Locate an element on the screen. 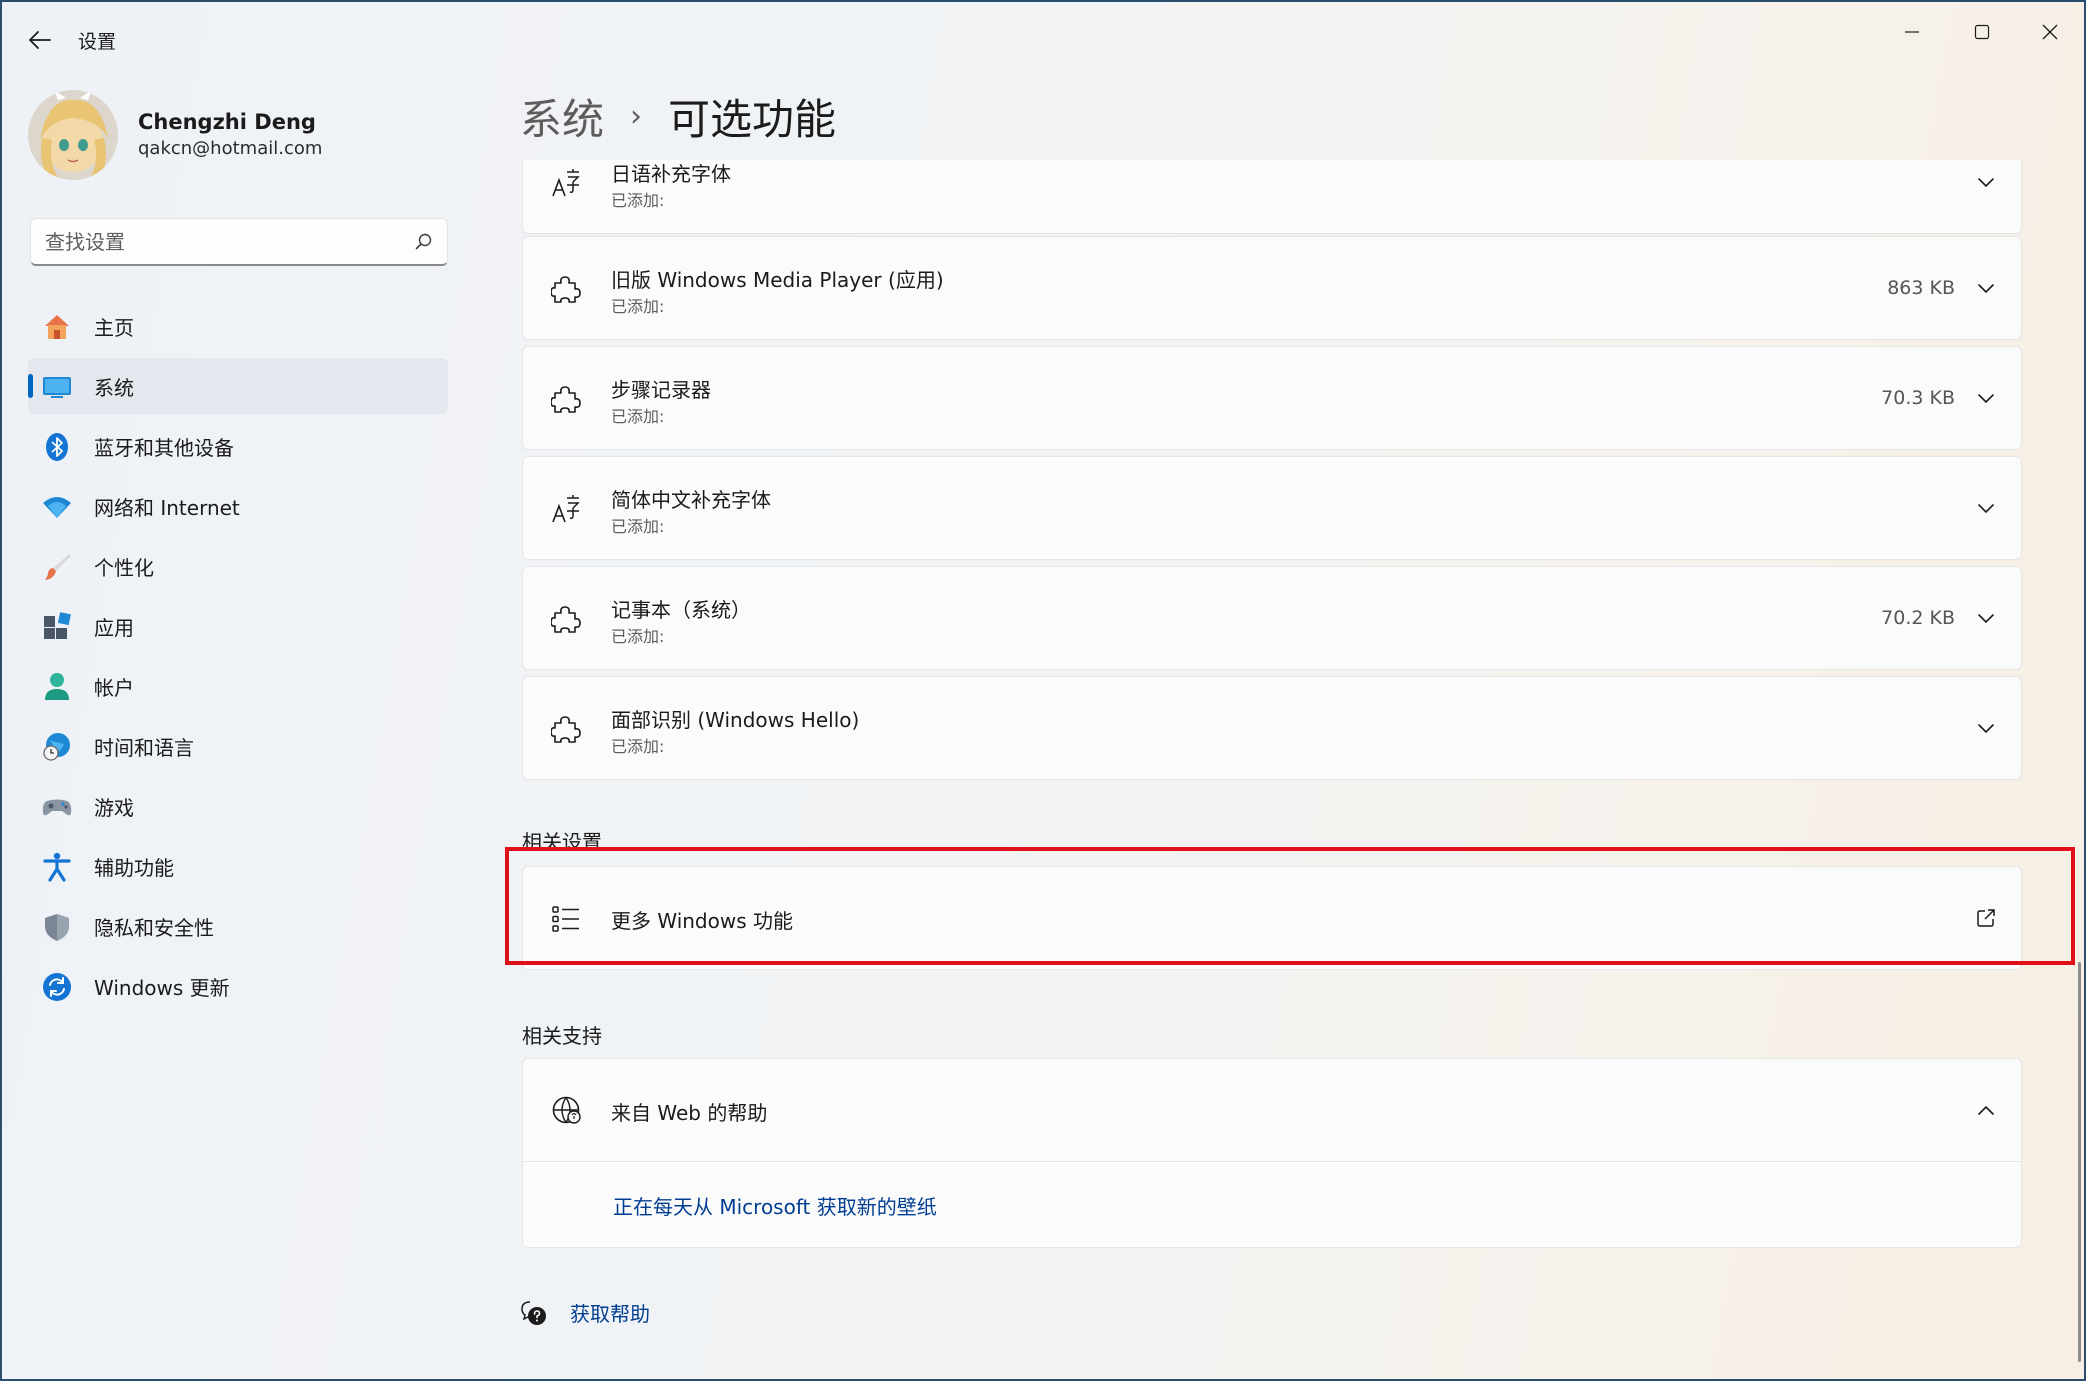 The width and height of the screenshot is (2086, 1381). feature-title: 简体中文补充字体 is located at coordinates (691, 500).